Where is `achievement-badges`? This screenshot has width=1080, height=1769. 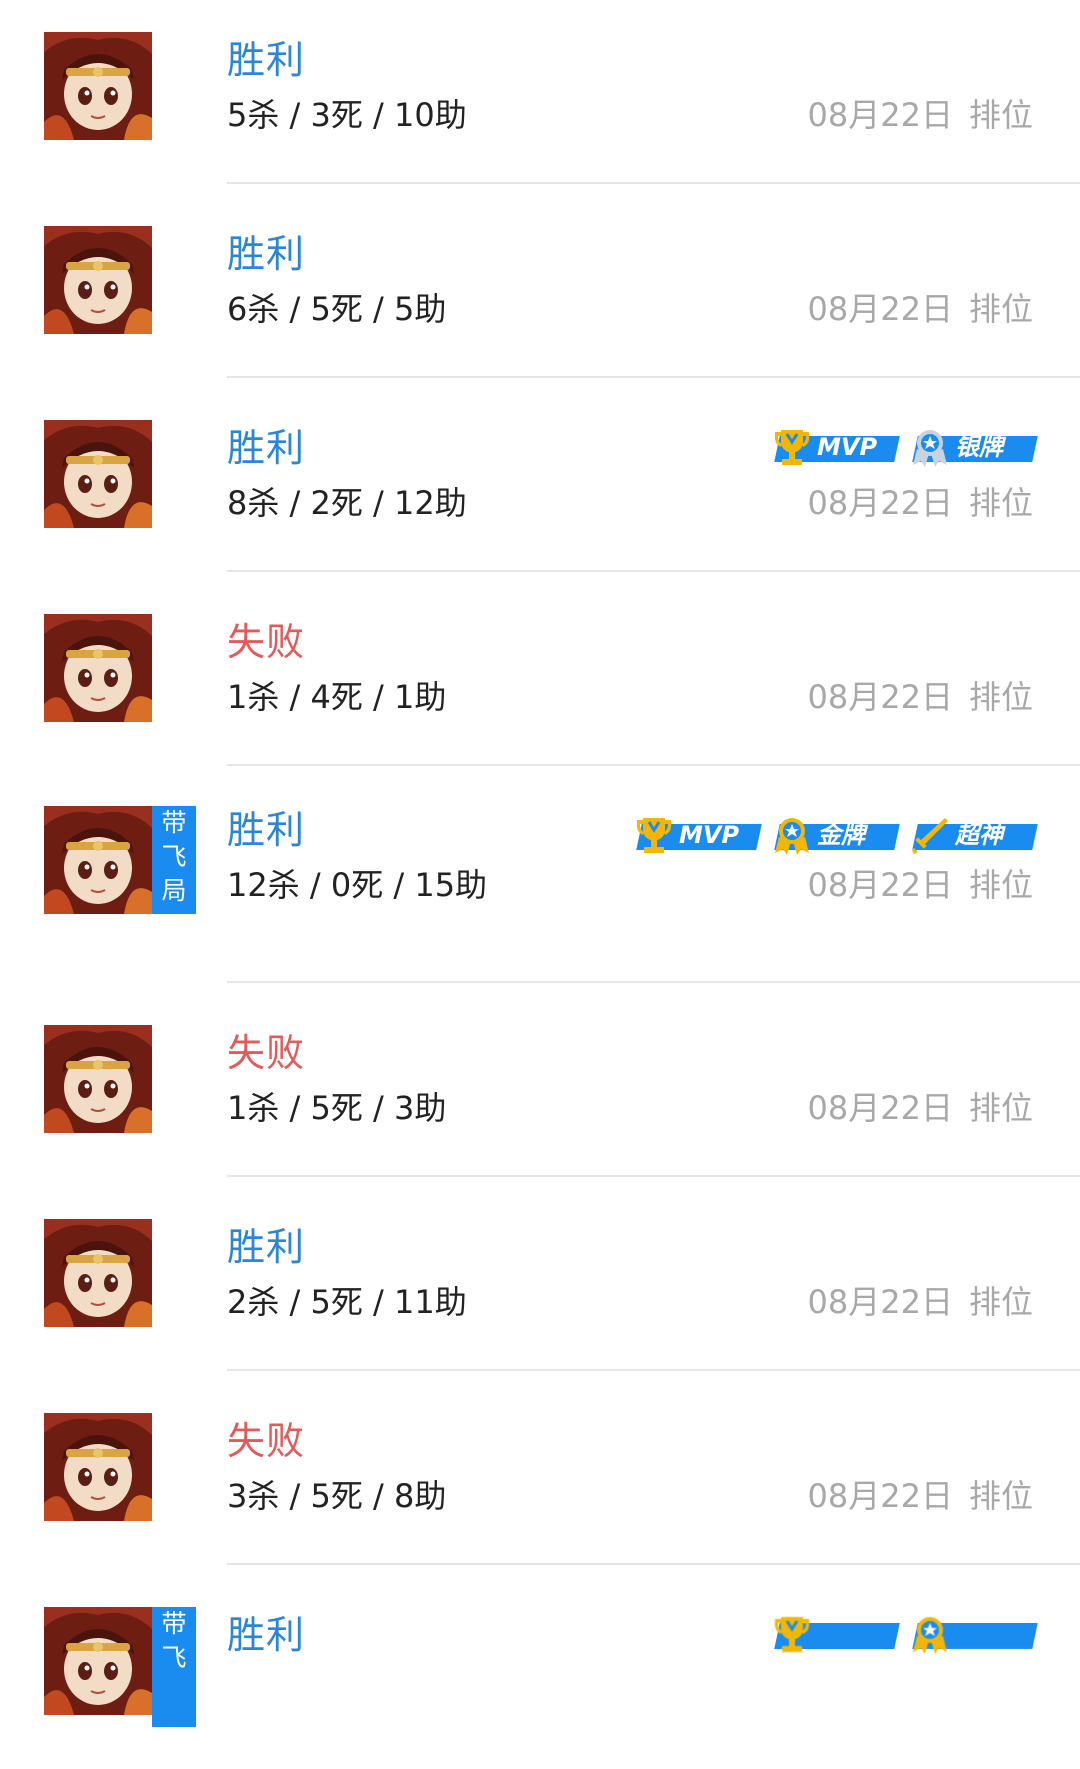
achievement-badges is located at coordinates (904, 1634).